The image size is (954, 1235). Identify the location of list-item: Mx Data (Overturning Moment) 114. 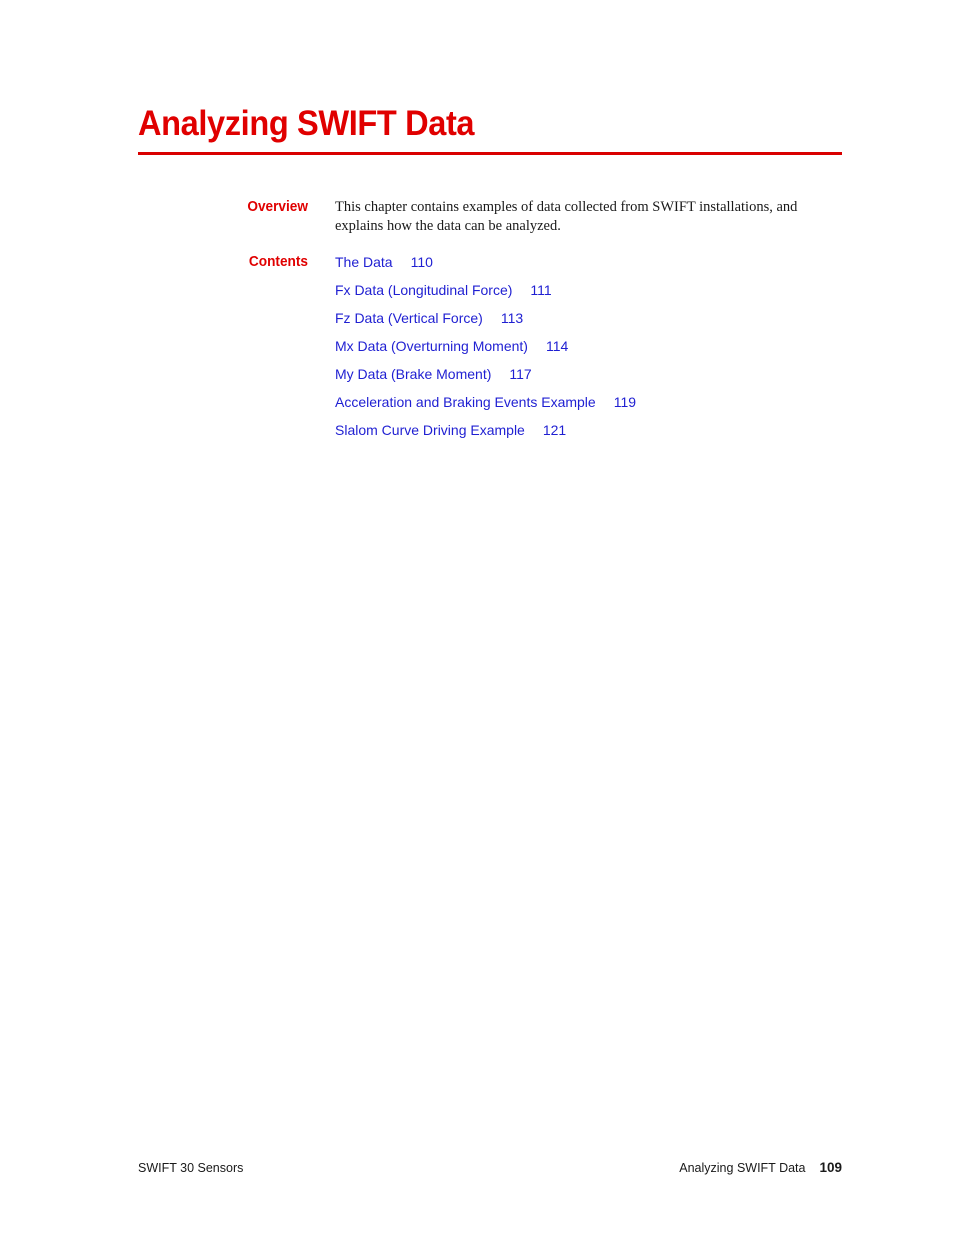
(590, 346).